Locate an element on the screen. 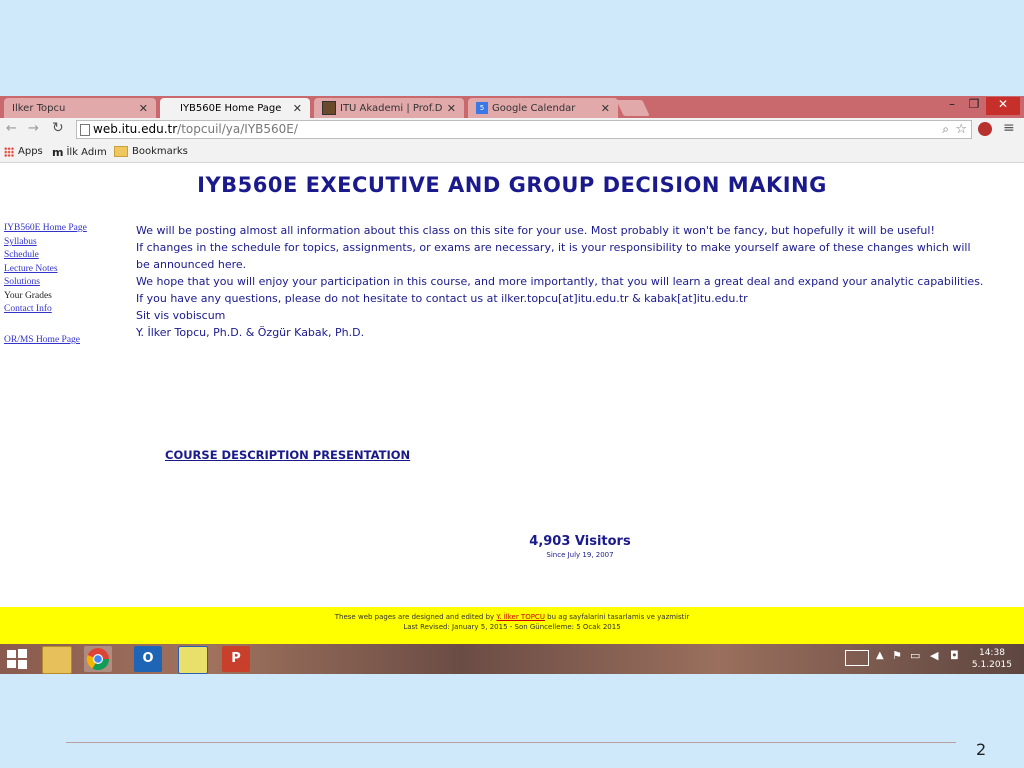 This screenshot has width=1024, height=768. minimize-icon: – is located at coordinates (952, 106).